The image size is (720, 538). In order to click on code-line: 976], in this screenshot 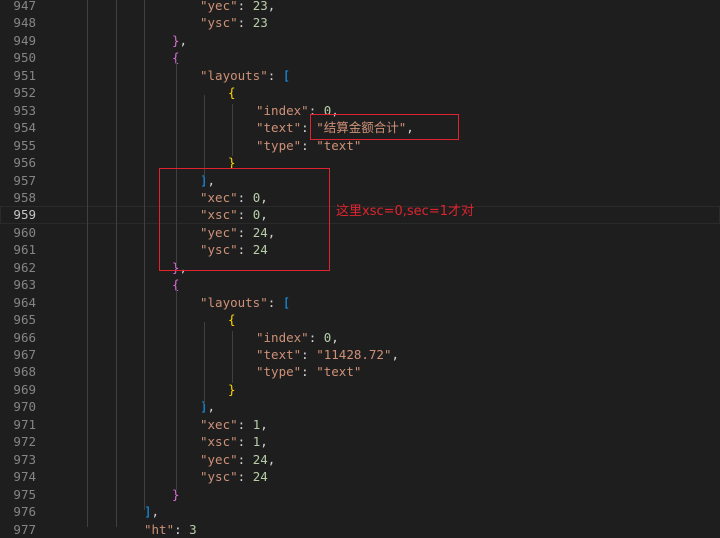, I will do `click(360, 511)`.